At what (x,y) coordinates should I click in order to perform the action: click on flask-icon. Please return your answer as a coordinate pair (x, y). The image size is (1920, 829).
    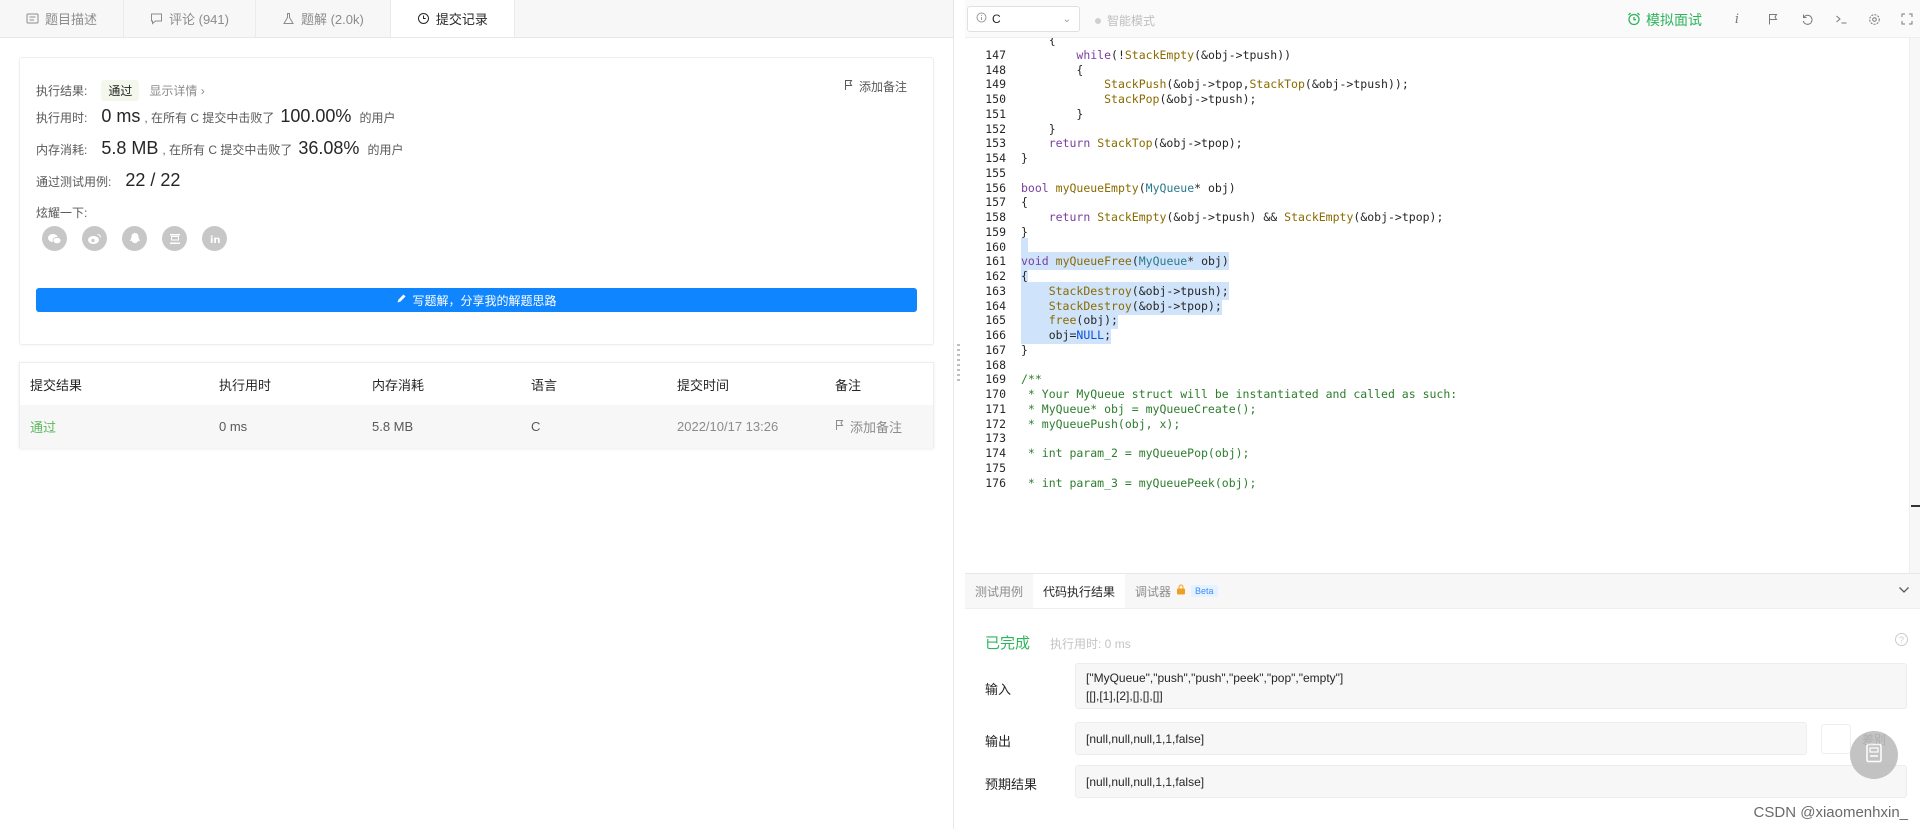
    Looking at the image, I should click on (288, 18).